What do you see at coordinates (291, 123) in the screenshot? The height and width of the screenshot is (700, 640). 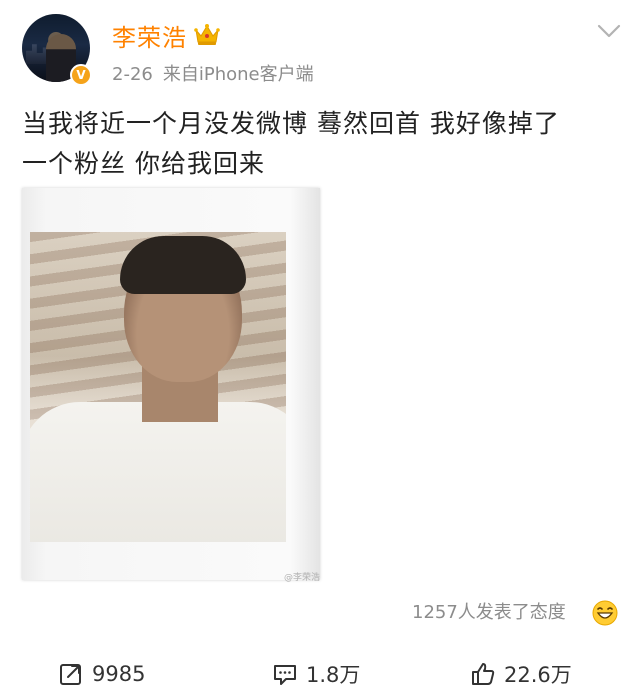 I see `post-text-line: 当我将近一个月没发微博 蓦然回首 我好像掉了` at bounding box center [291, 123].